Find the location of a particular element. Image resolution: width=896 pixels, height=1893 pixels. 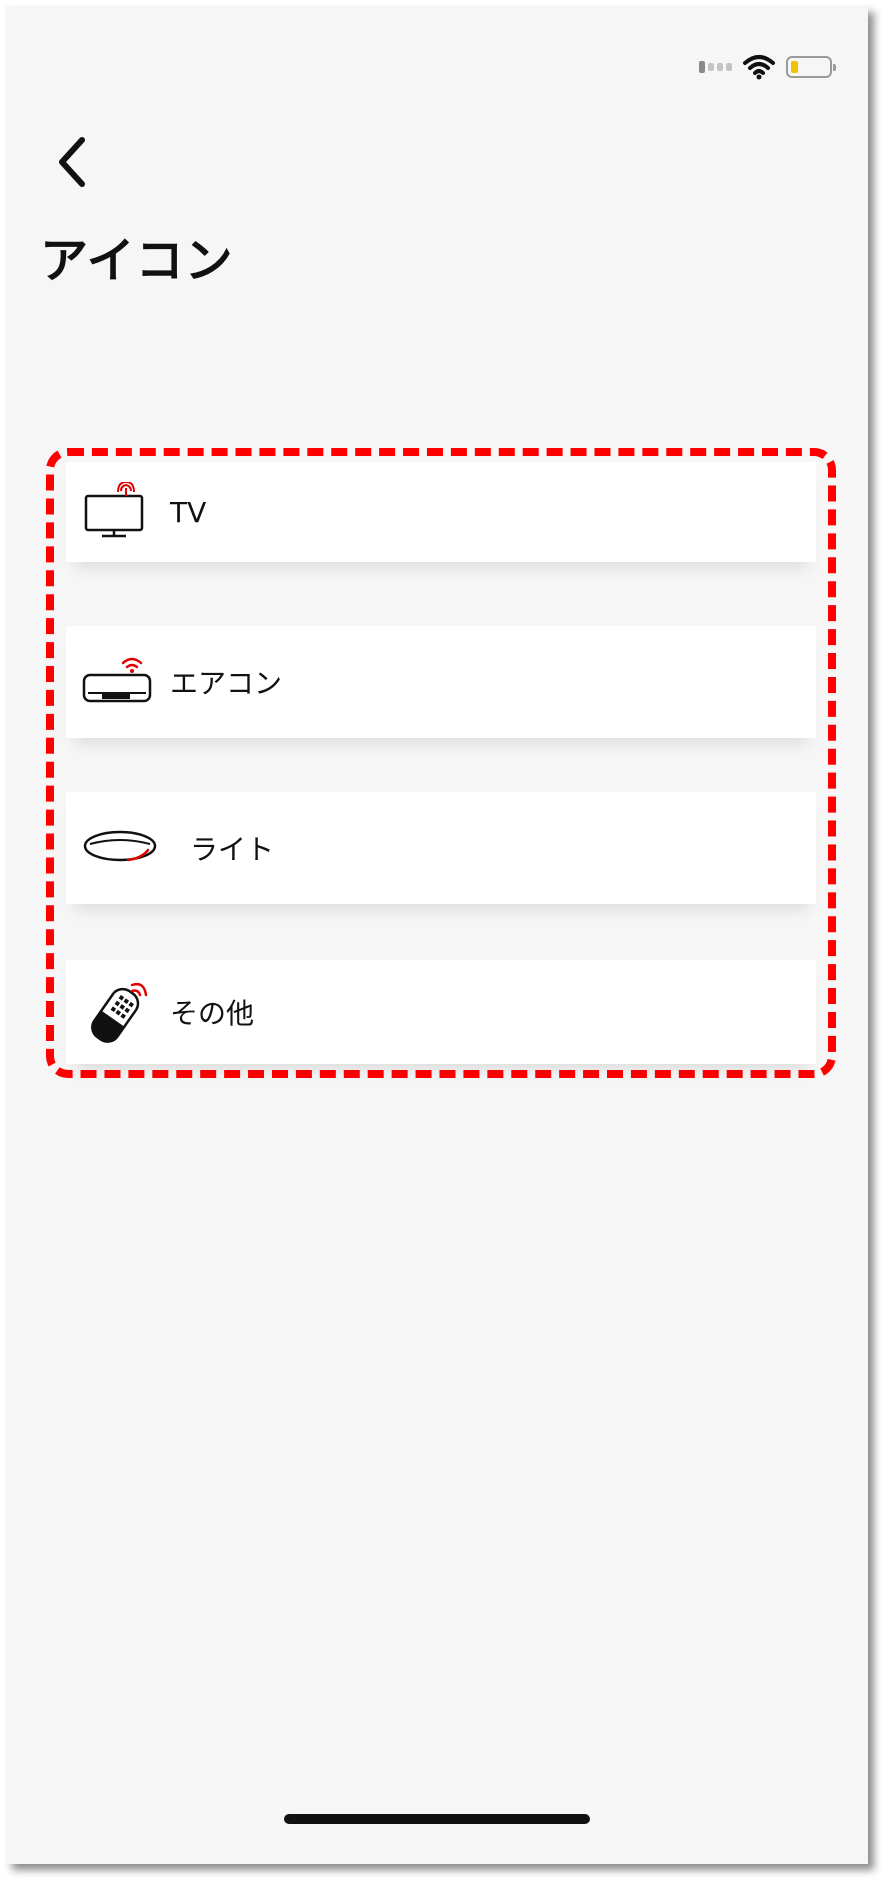

ceiling-light-icon is located at coordinates (120, 846).